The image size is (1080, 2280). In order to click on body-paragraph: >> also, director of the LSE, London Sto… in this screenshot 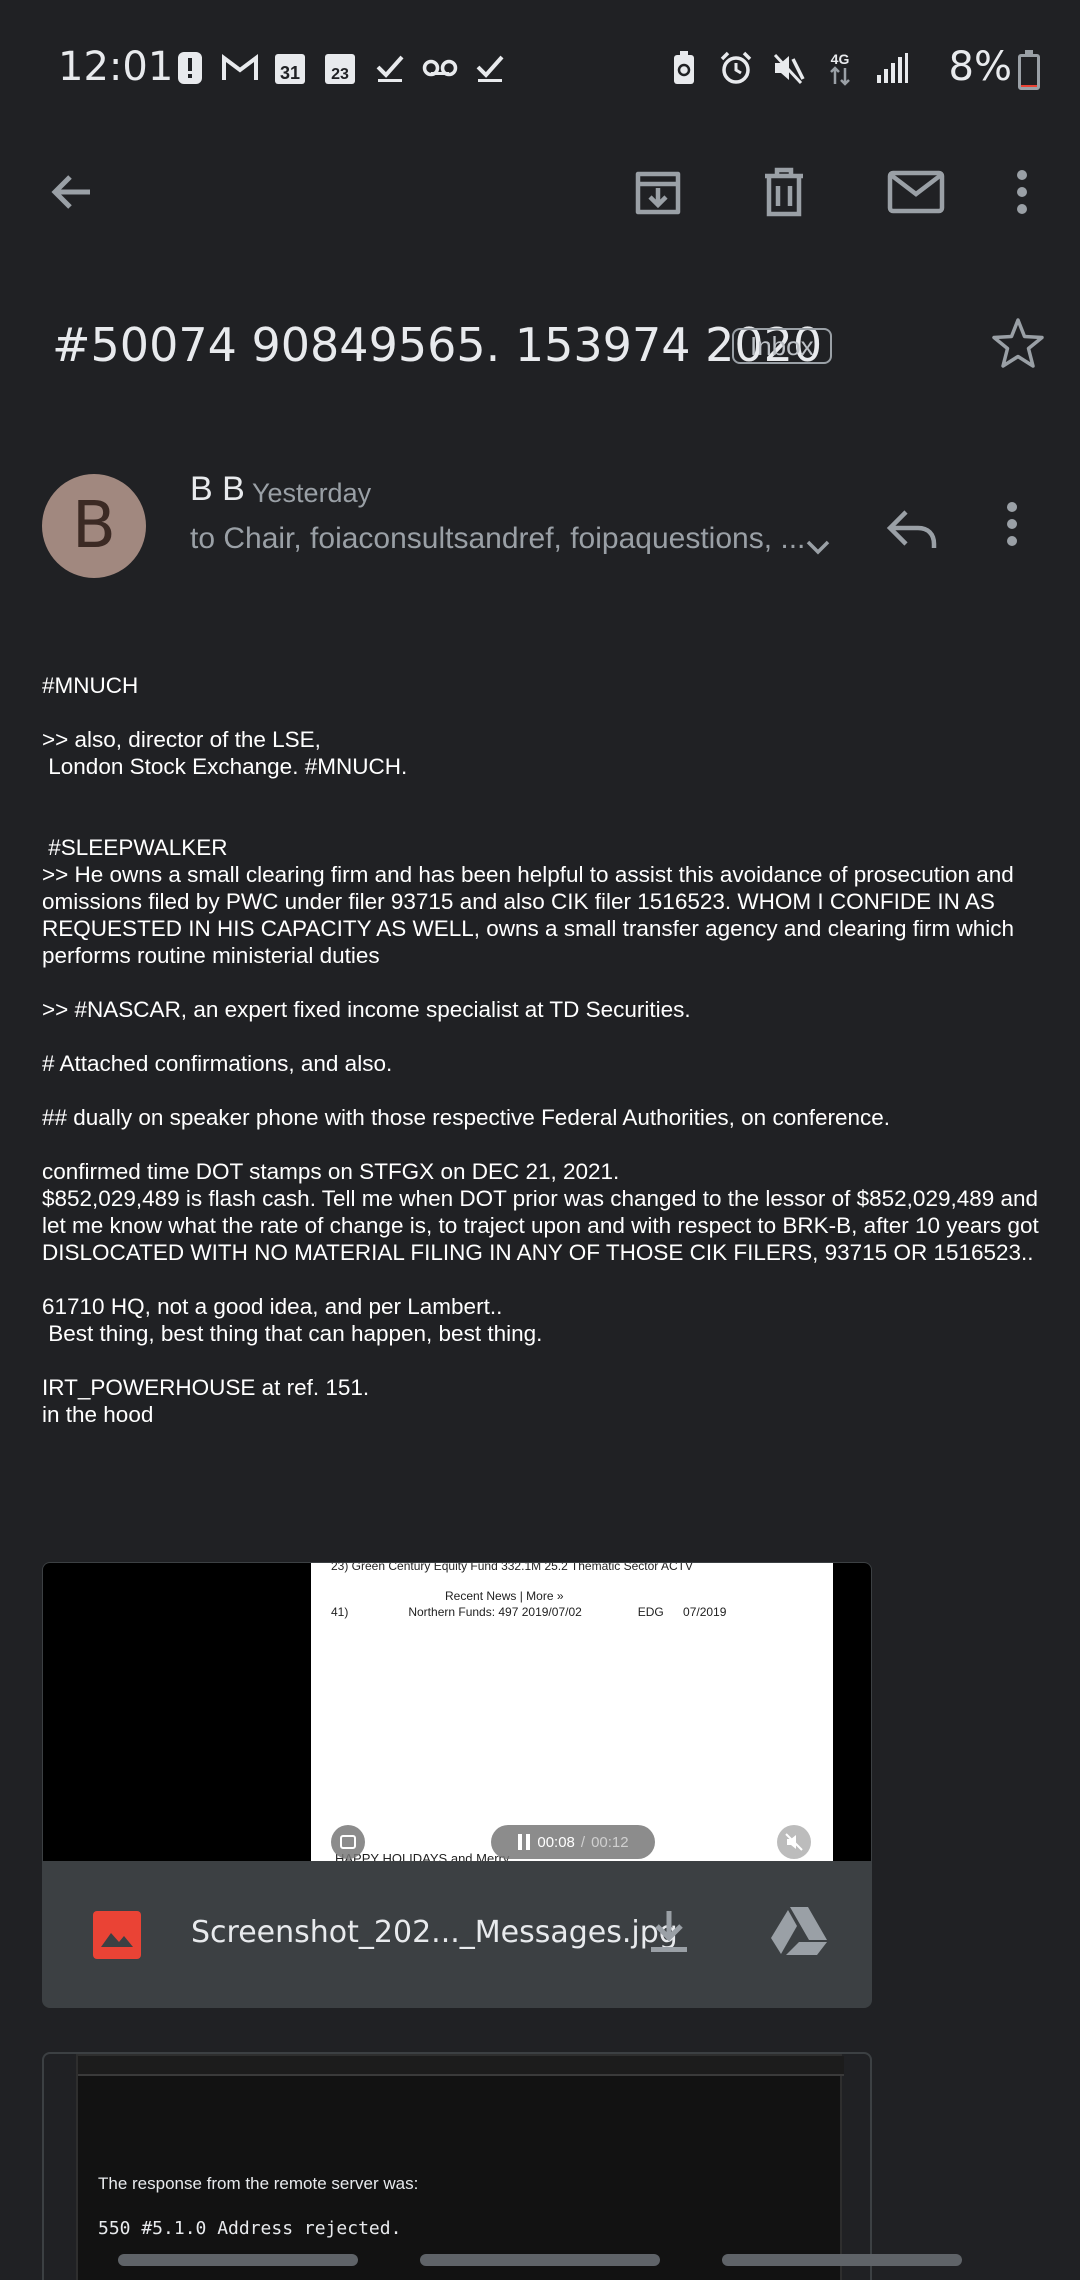, I will do `click(225, 753)`.